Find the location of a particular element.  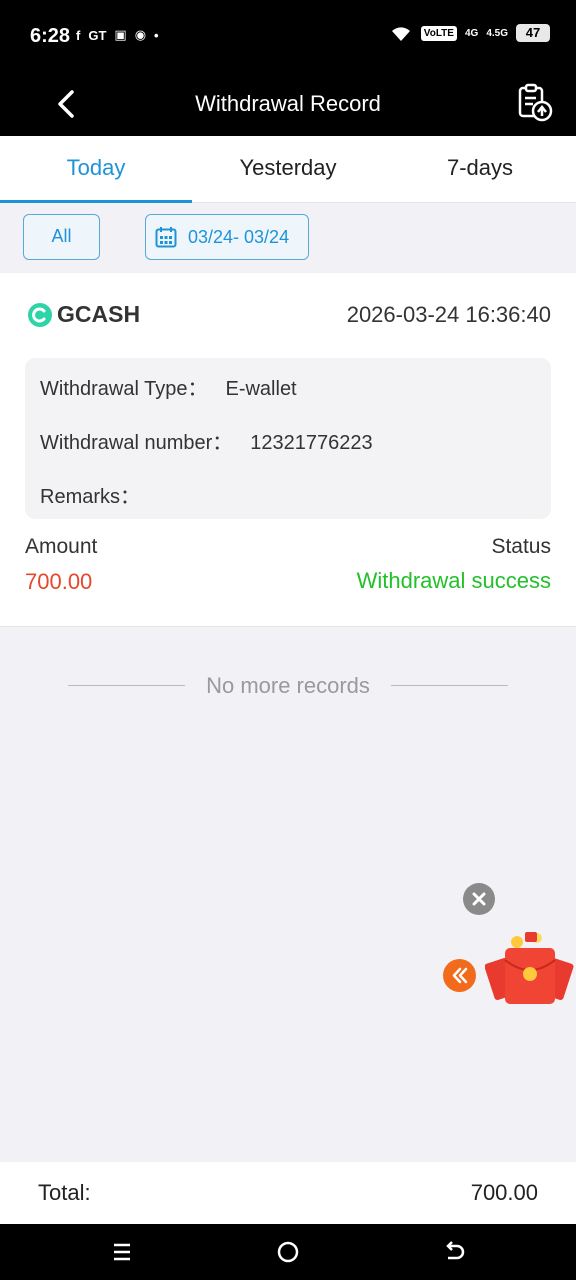

filter-all-button: All is located at coordinates (61, 237).